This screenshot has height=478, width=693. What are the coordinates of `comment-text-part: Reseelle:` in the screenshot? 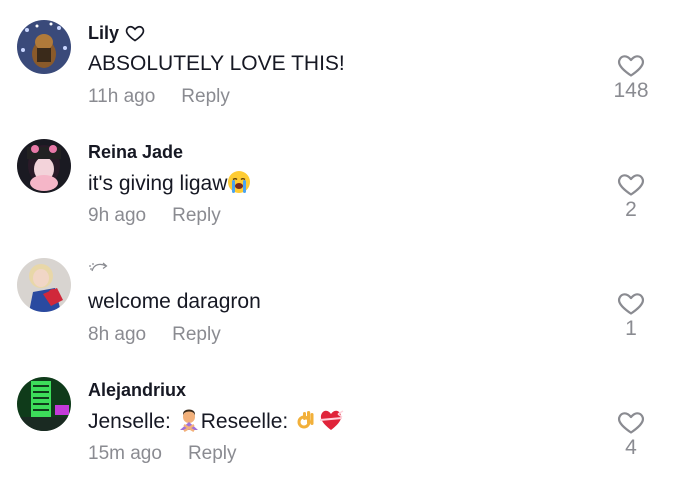 It's located at (247, 421).